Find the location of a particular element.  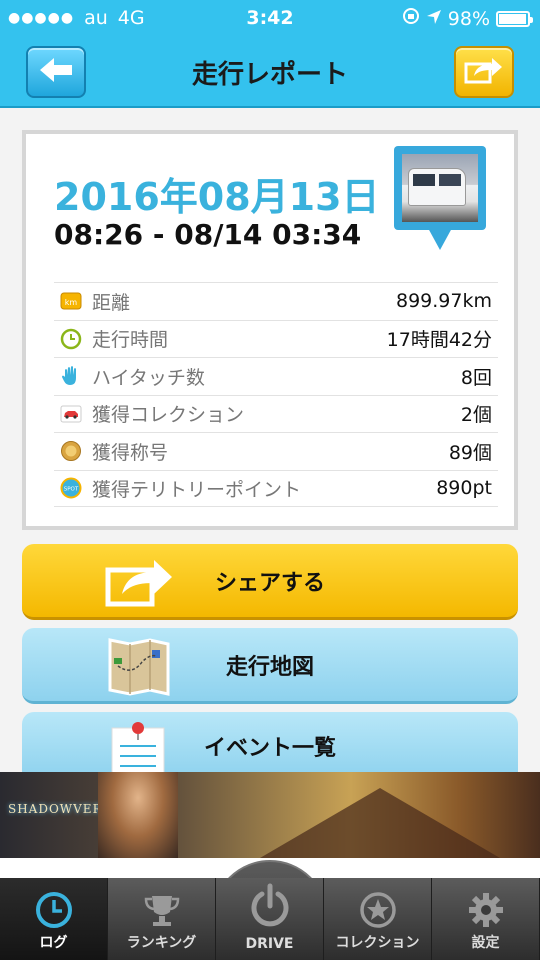

report-date: 2016年08月13日 is located at coordinates (217, 197).